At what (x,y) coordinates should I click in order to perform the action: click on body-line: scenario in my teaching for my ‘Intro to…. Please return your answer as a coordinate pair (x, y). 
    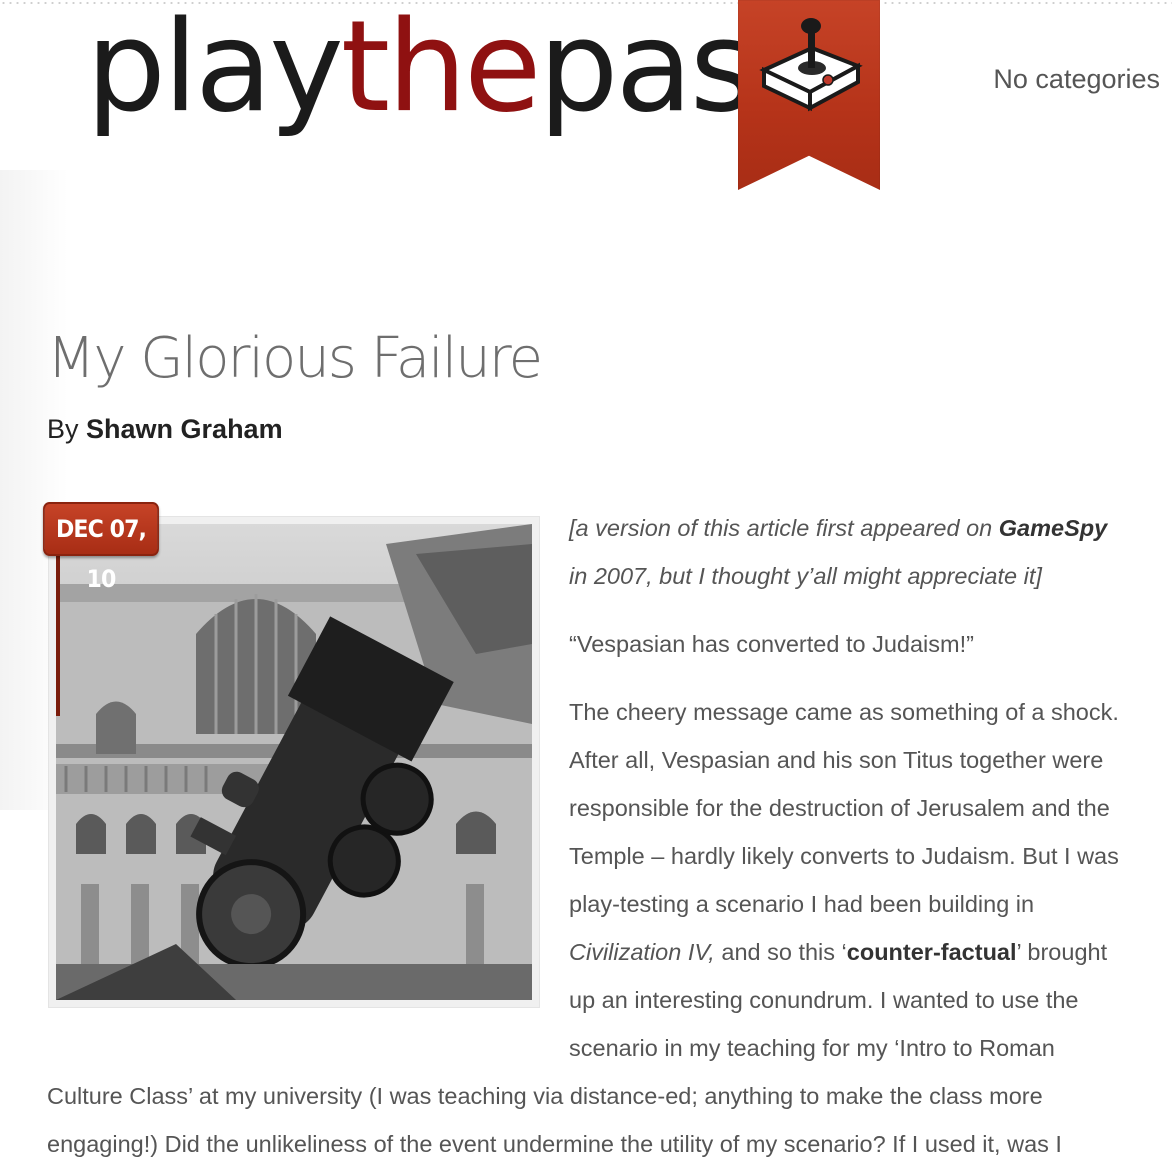
    Looking at the image, I should click on (812, 1048).